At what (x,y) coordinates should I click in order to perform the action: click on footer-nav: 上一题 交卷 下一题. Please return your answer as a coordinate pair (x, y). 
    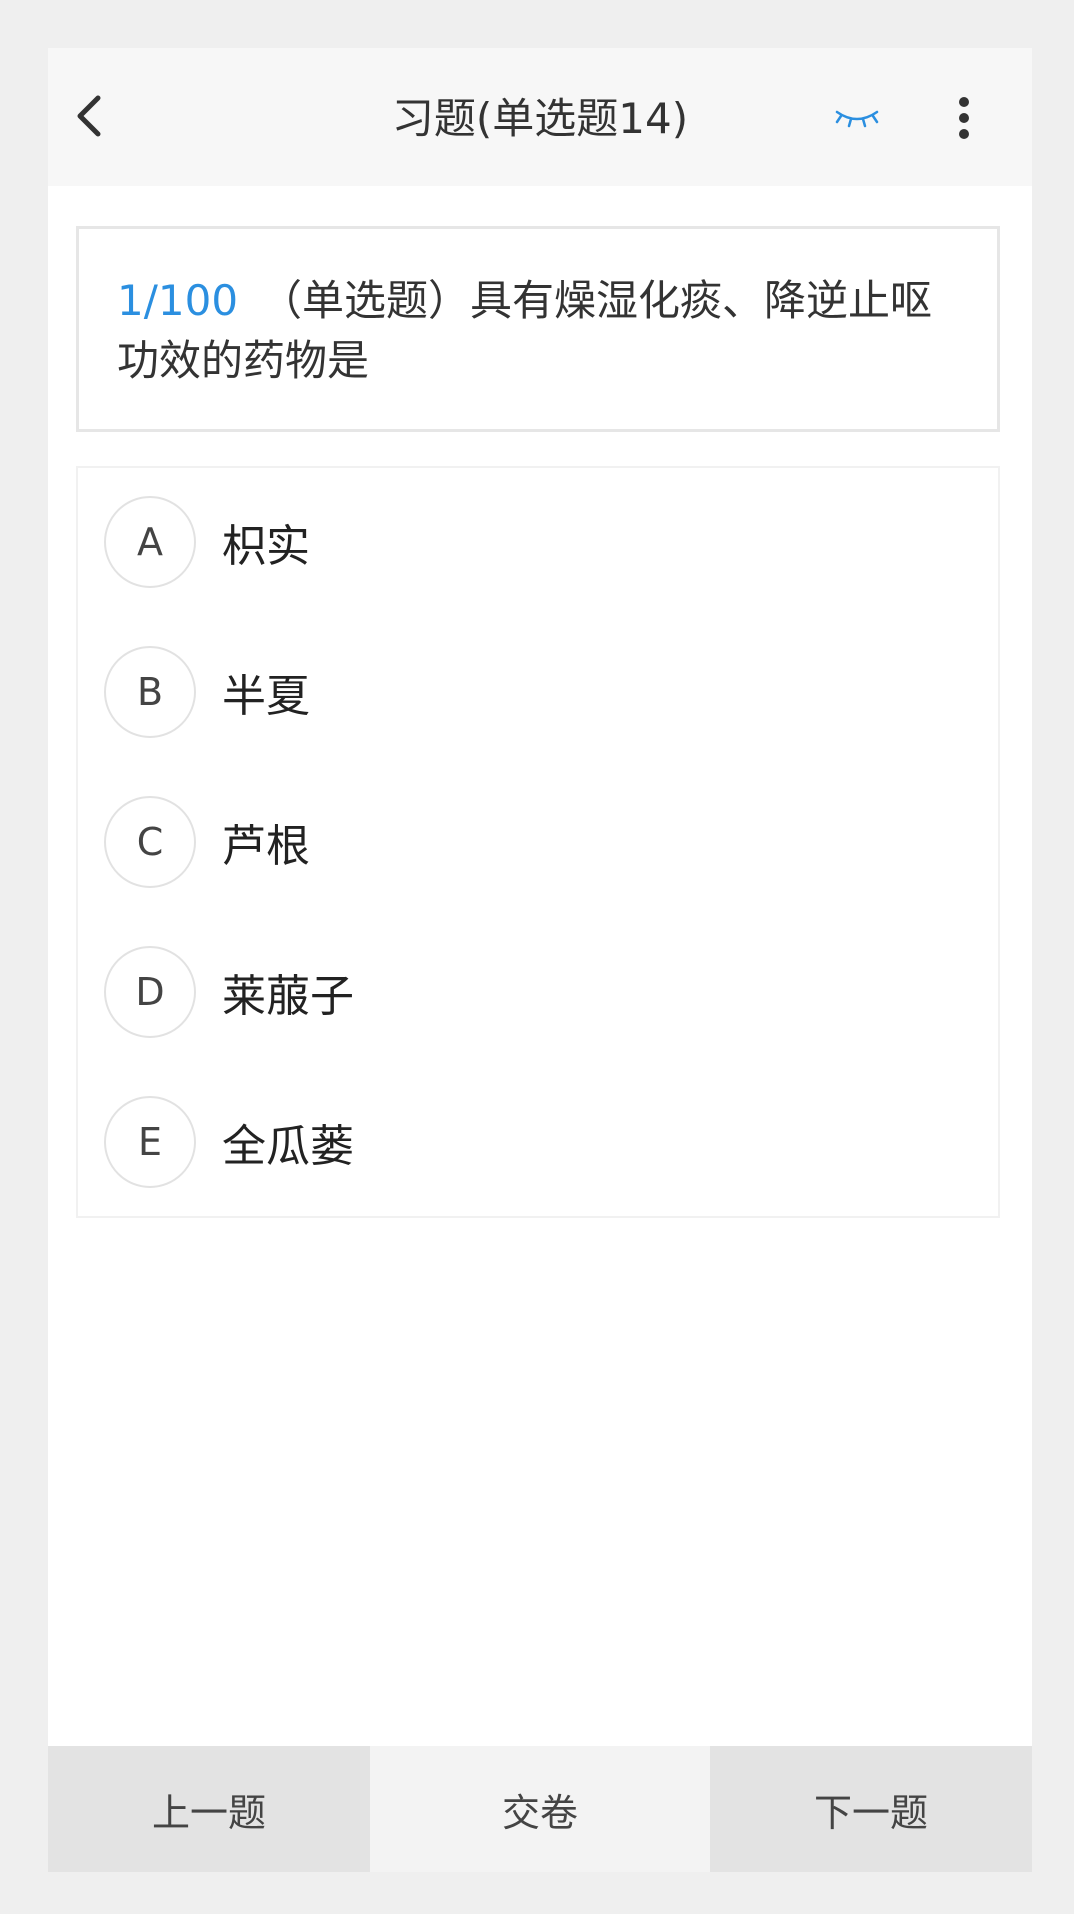
    Looking at the image, I should click on (540, 1809).